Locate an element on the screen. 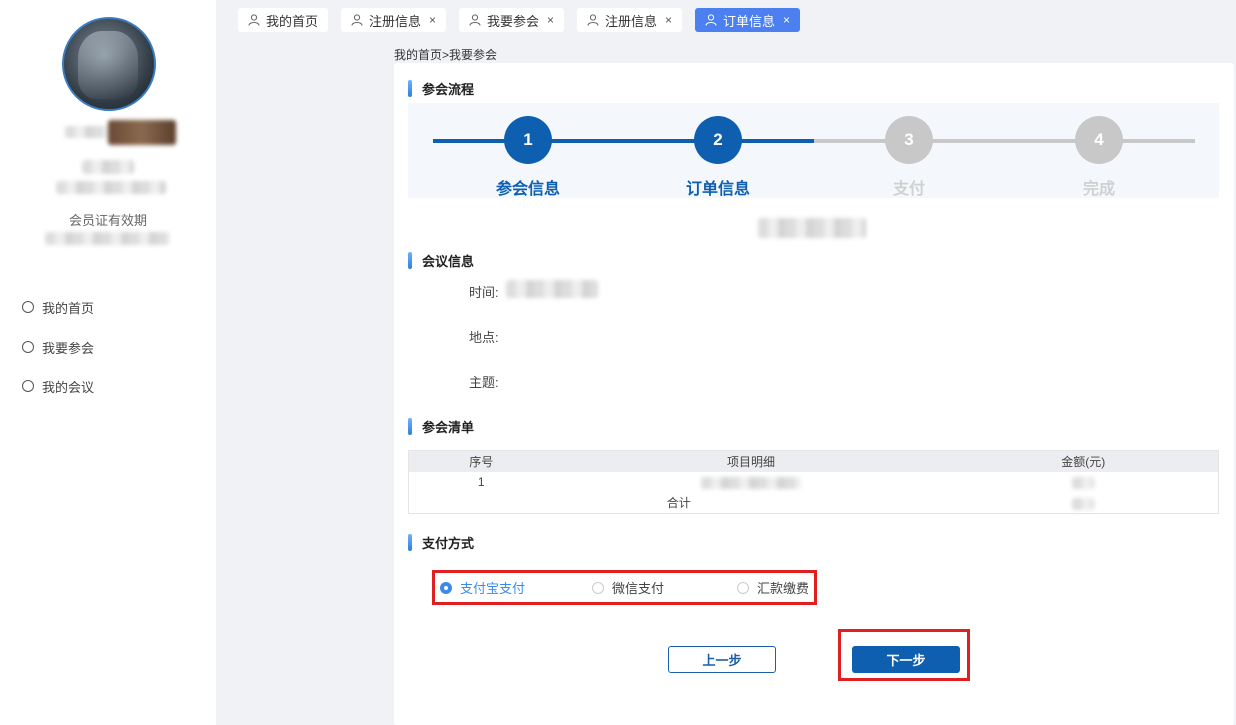 The image size is (1236, 725). payment-options-highlight: 支付宝支付 微信支付 汇款缴费 is located at coordinates (624, 587).